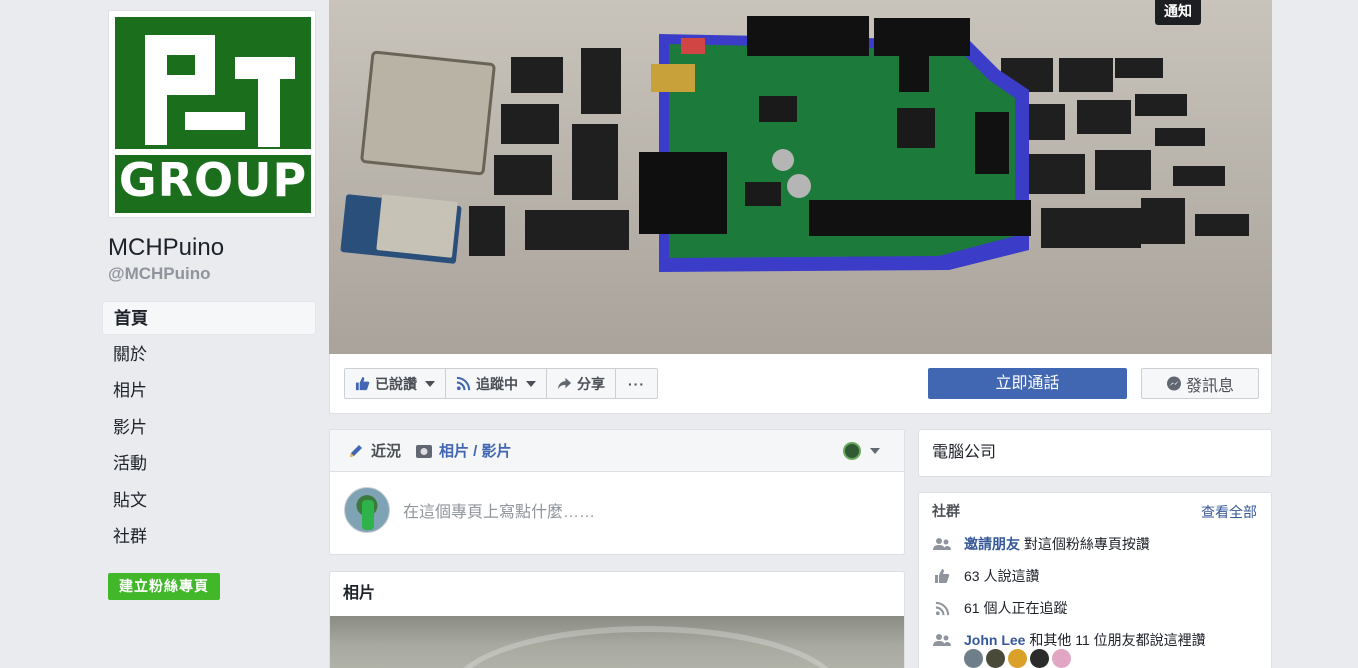 This screenshot has height=668, width=1358. I want to click on nav-item-community: 社群, so click(209, 537).